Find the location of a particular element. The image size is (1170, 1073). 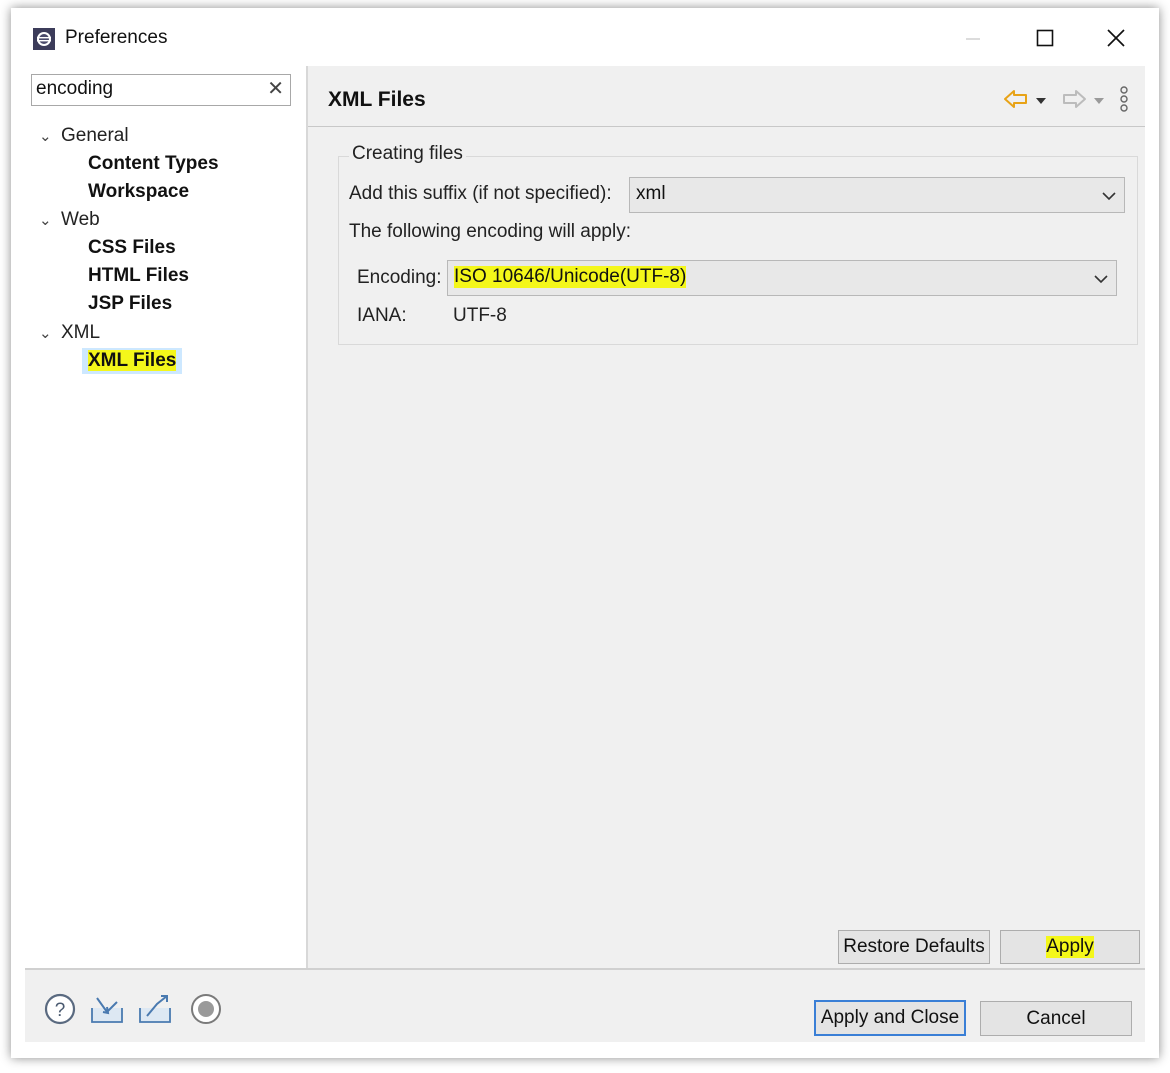

window-title: Preferences is located at coordinates (116, 37).